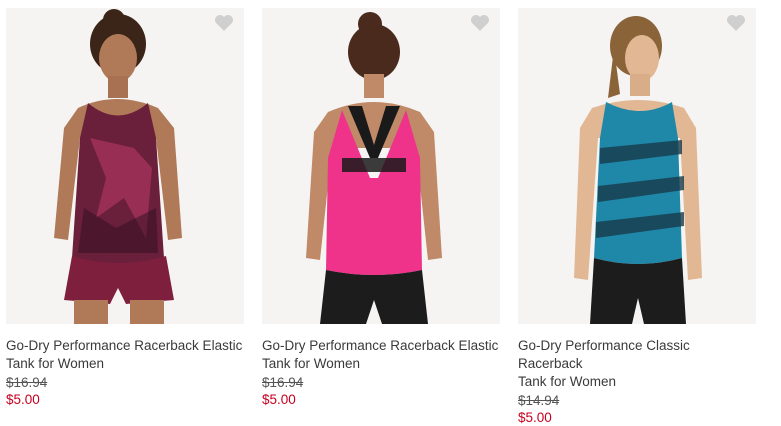 The height and width of the screenshot is (426, 781). What do you see at coordinates (604, 354) in the screenshot?
I see `product-title-line1: Go-Dry Performance Classic Racerback` at bounding box center [604, 354].